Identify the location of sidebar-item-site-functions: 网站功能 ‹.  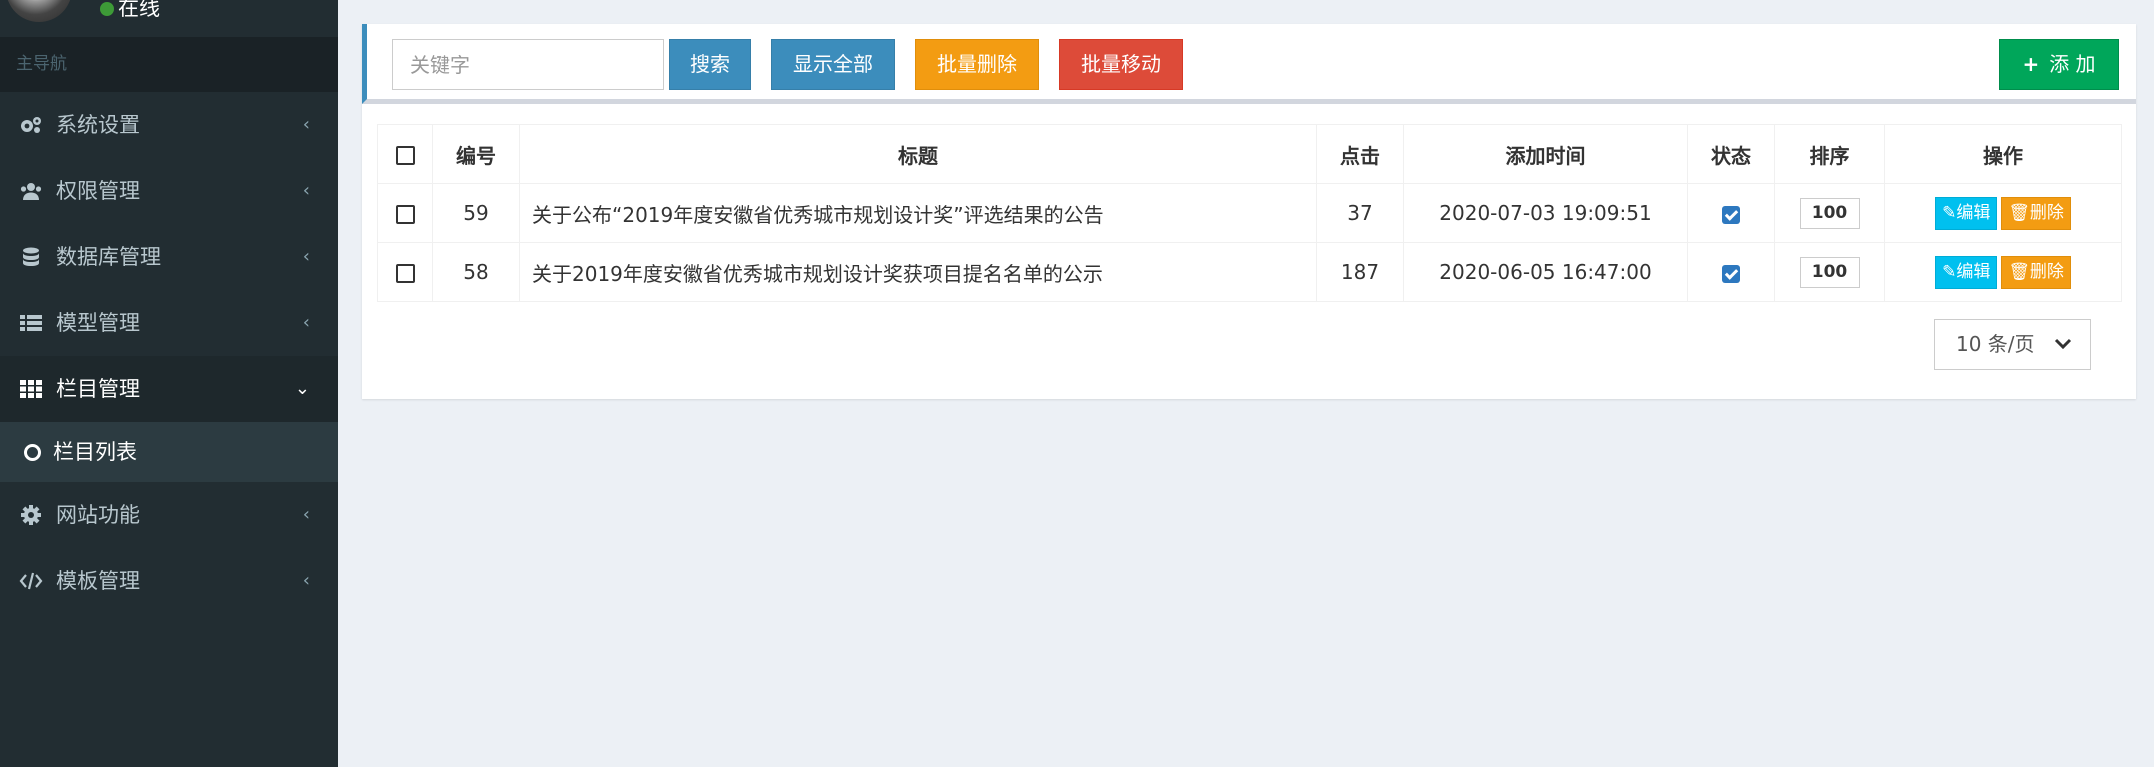
(169, 515).